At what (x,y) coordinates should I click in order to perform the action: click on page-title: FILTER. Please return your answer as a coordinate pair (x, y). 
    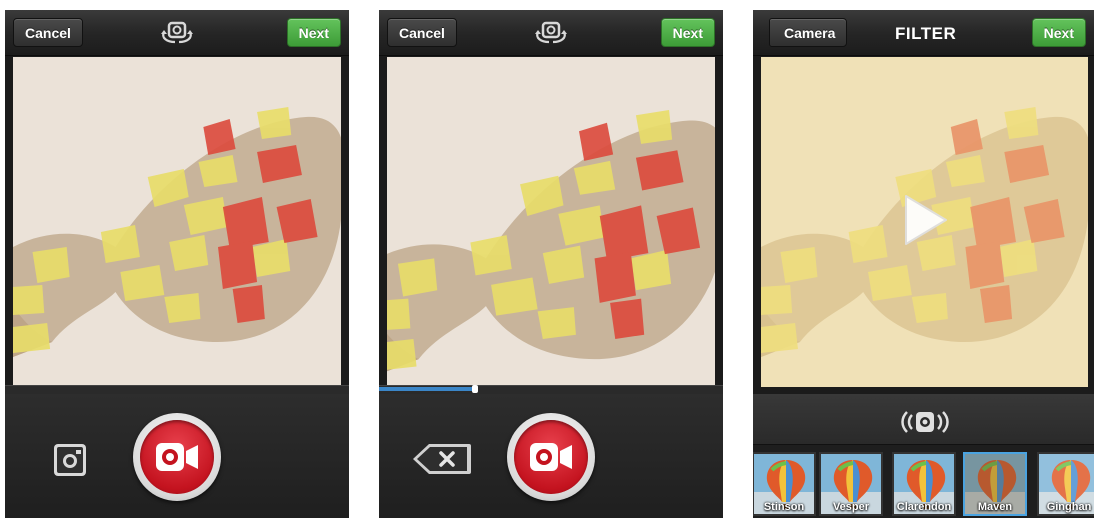
    Looking at the image, I should click on (926, 33).